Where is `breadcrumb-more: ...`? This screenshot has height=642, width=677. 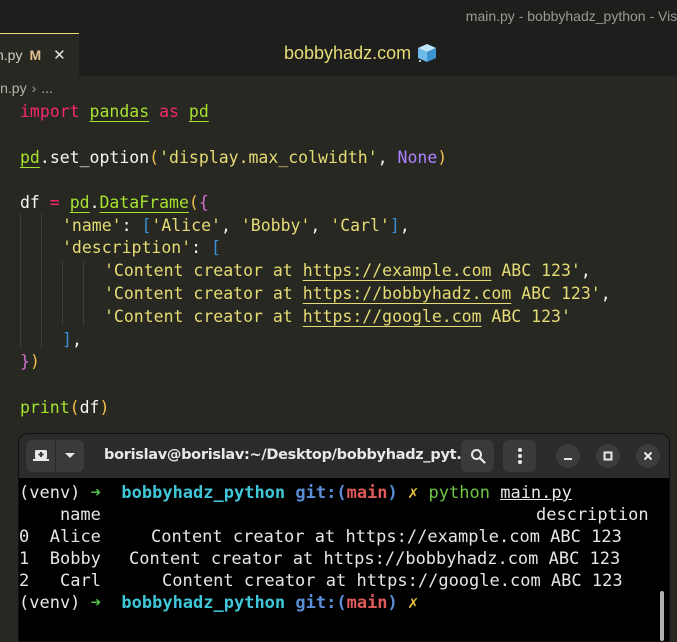 breadcrumb-more: ... is located at coordinates (47, 88).